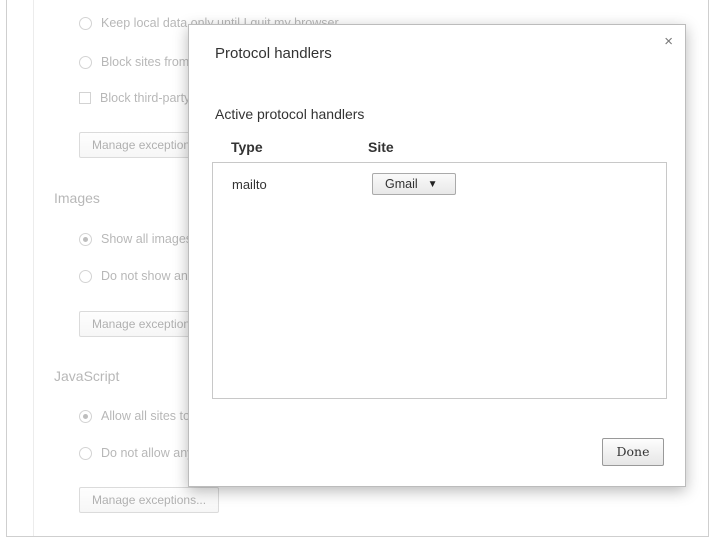 The height and width of the screenshot is (537, 714). I want to click on active-handlers-heading: Active protocol handlers, so click(290, 114).